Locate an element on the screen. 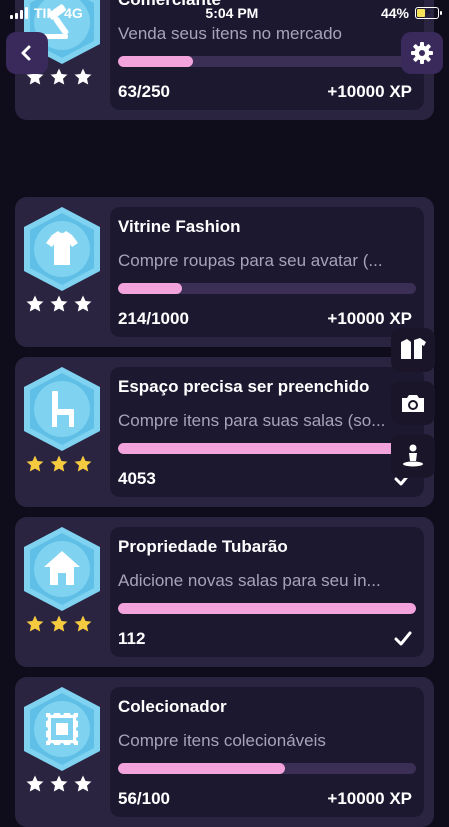 The width and height of the screenshot is (449, 827). avatar-pose-icon is located at coordinates (413, 455).